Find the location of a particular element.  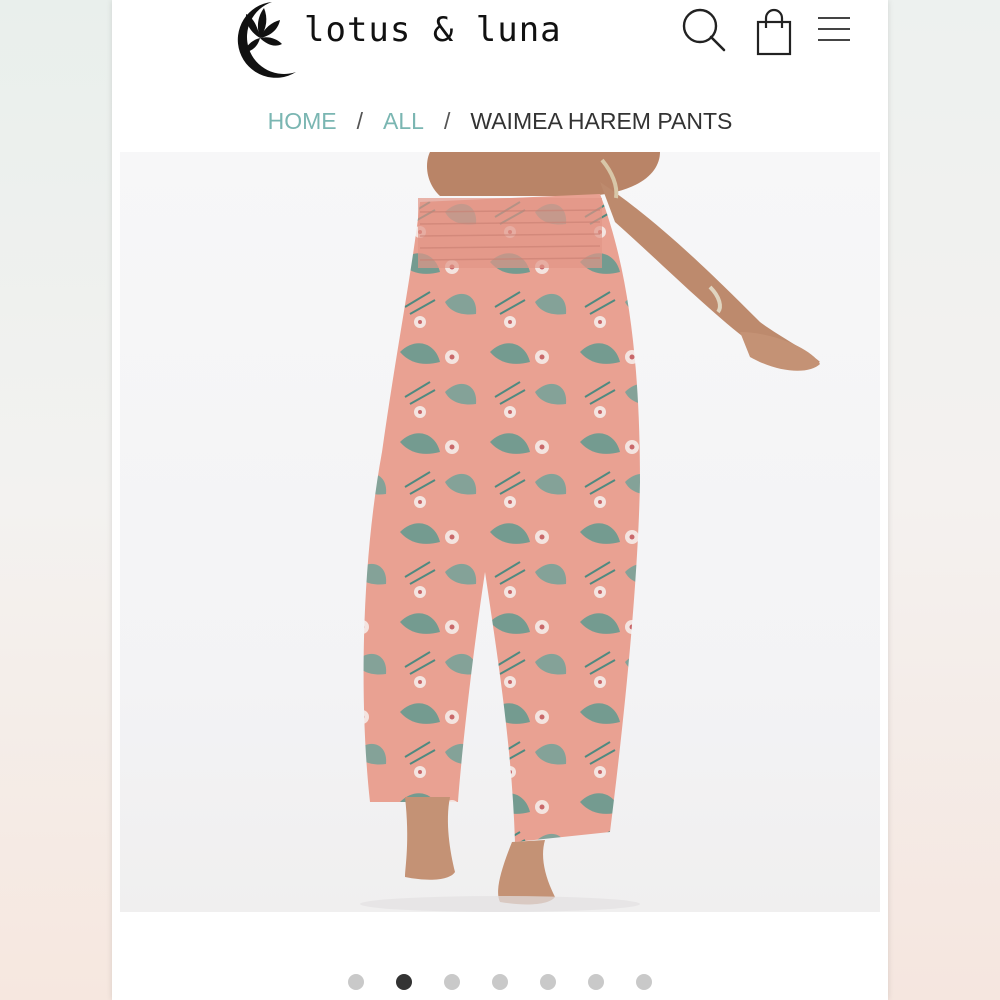

carousel-dots is located at coordinates (500, 982).